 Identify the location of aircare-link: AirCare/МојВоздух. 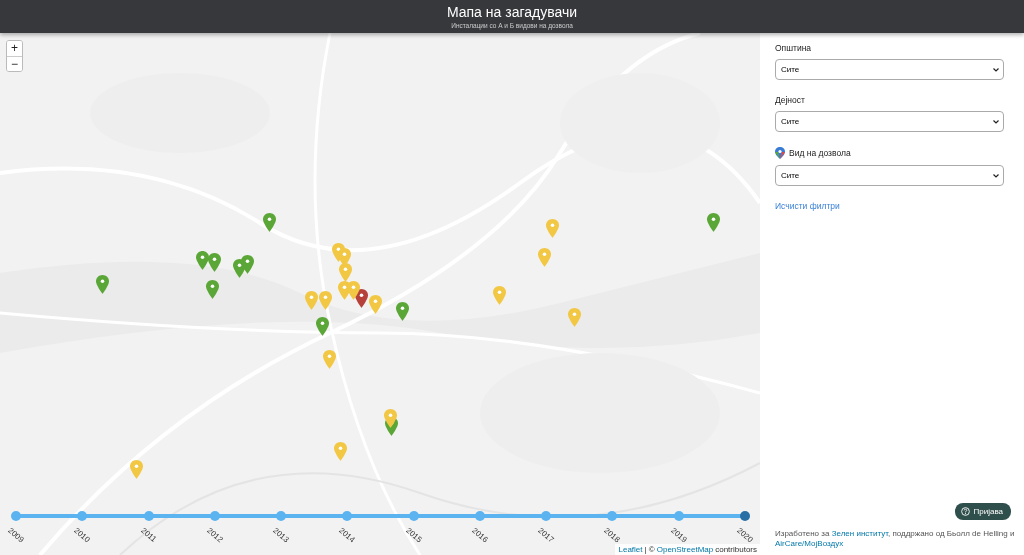
(809, 543).